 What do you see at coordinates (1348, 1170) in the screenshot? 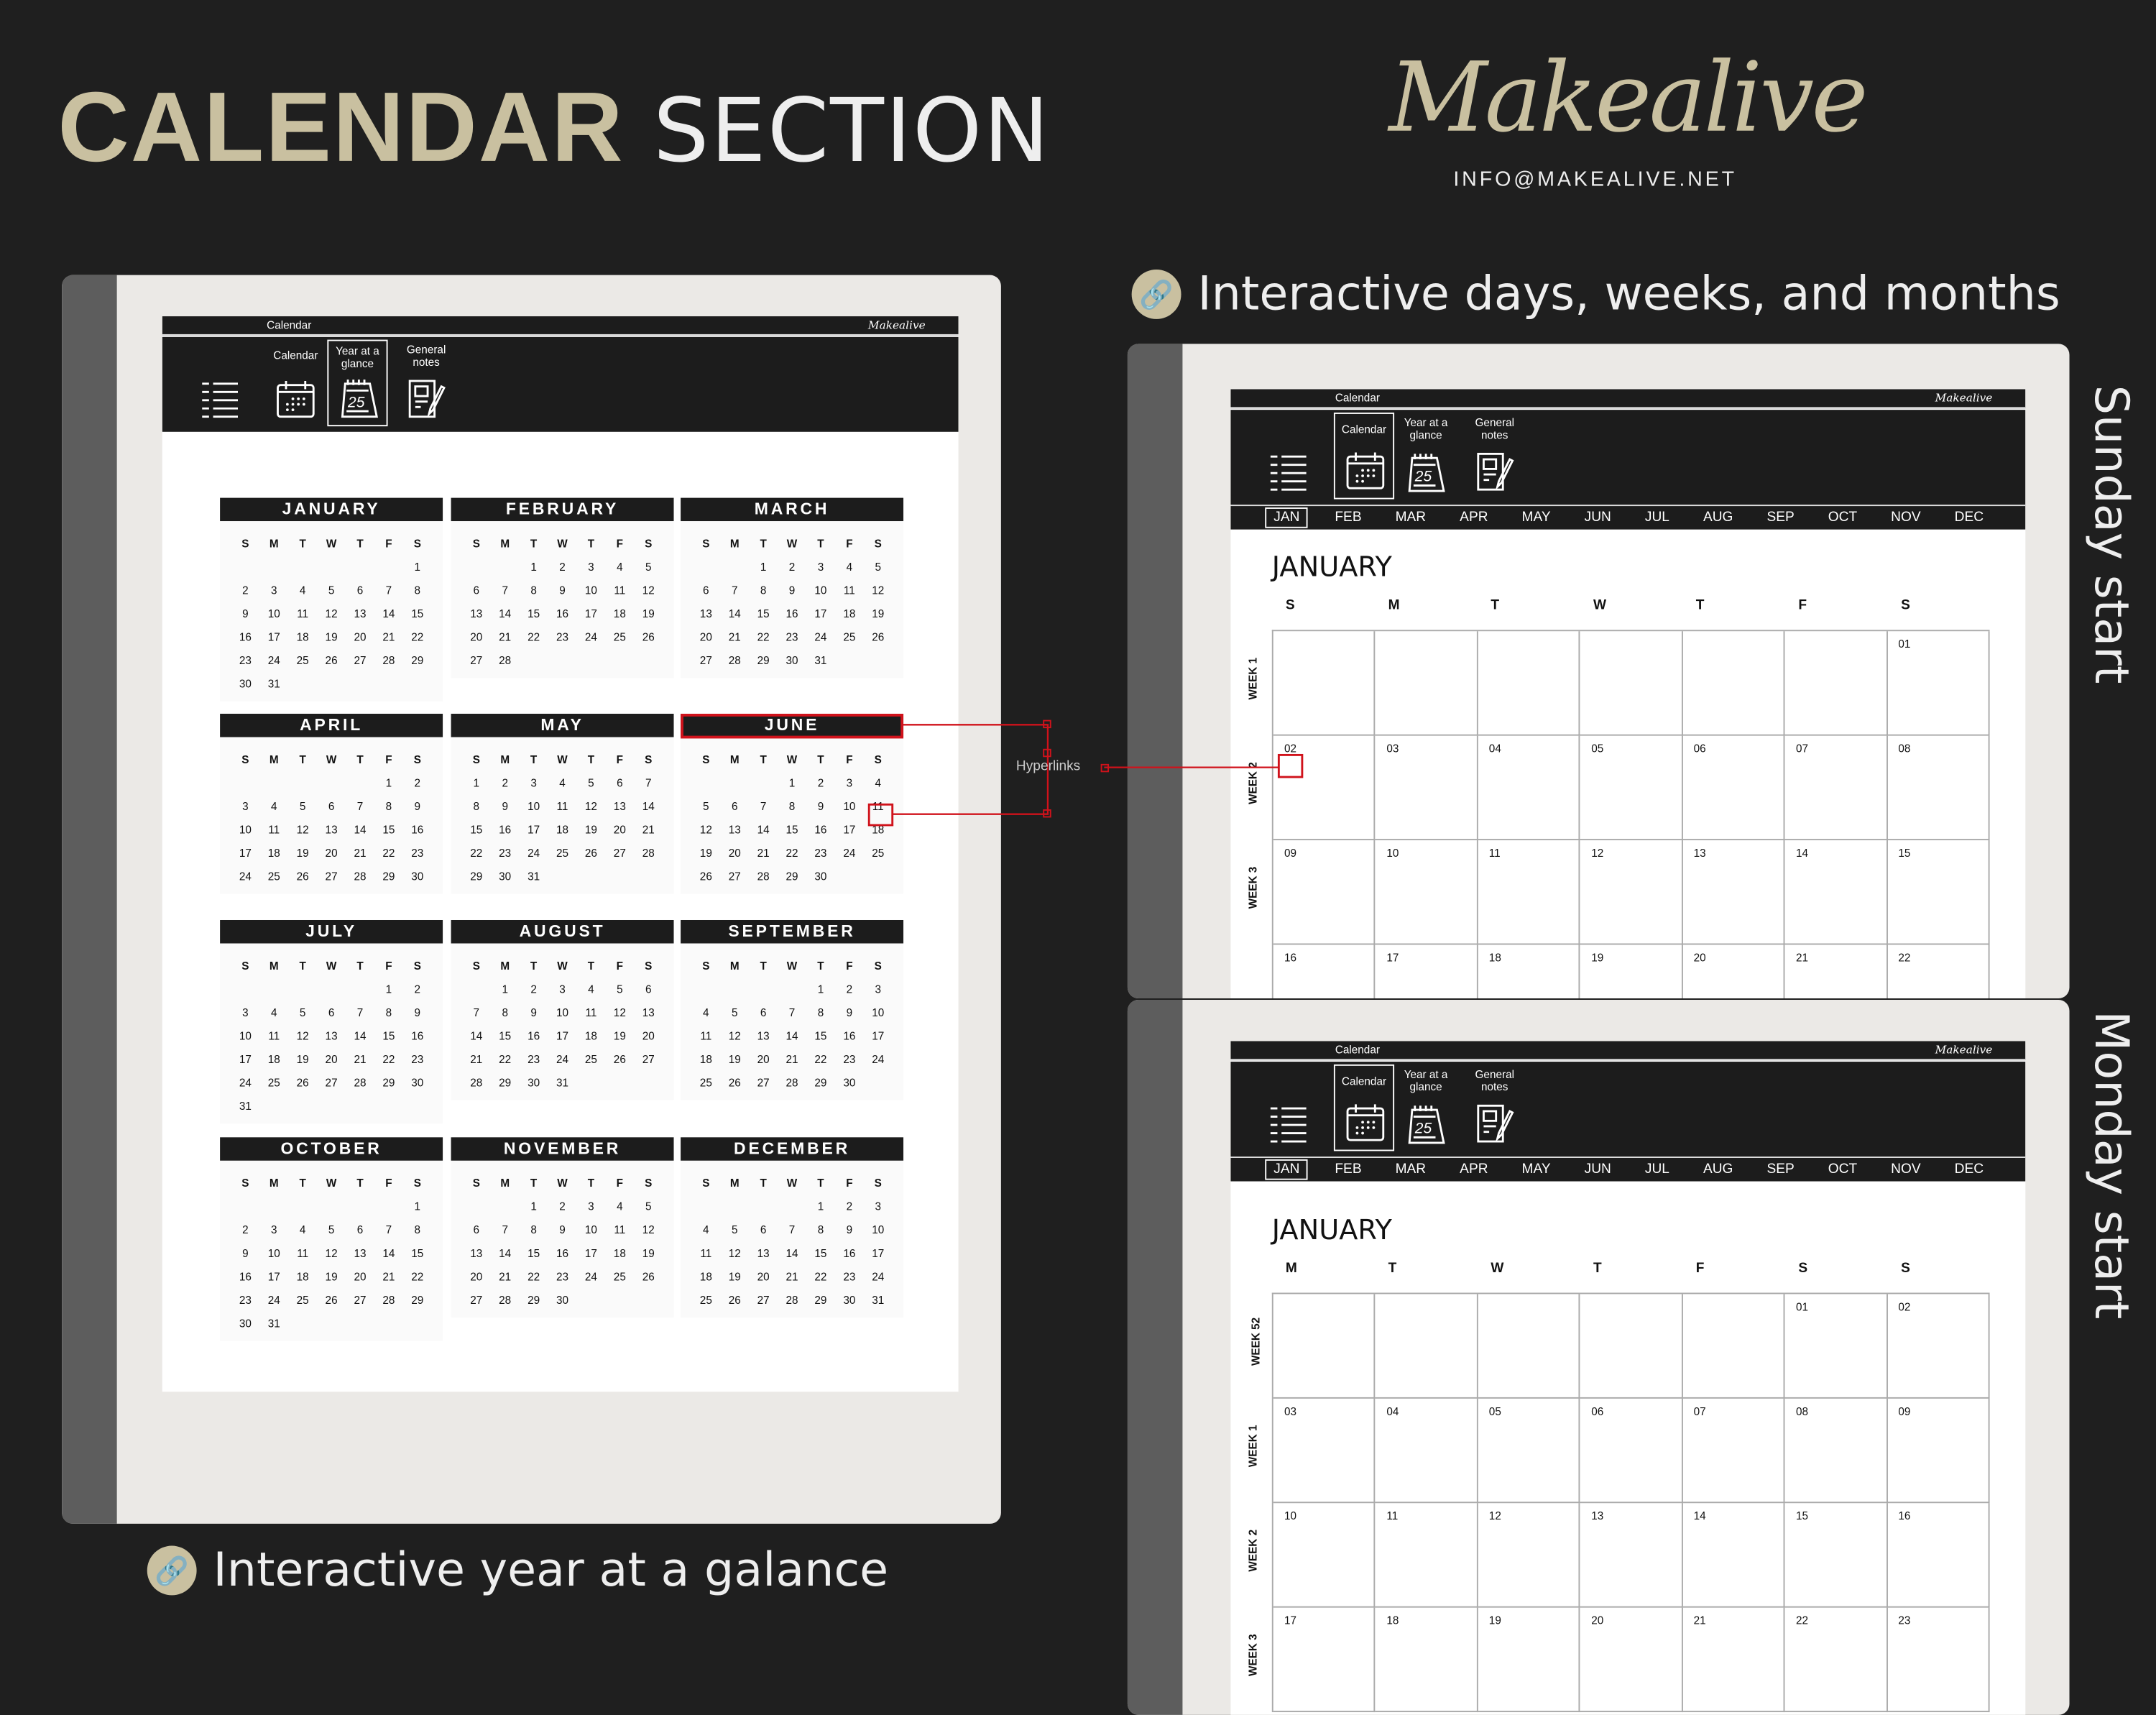
I see `tab-feb: FEB` at bounding box center [1348, 1170].